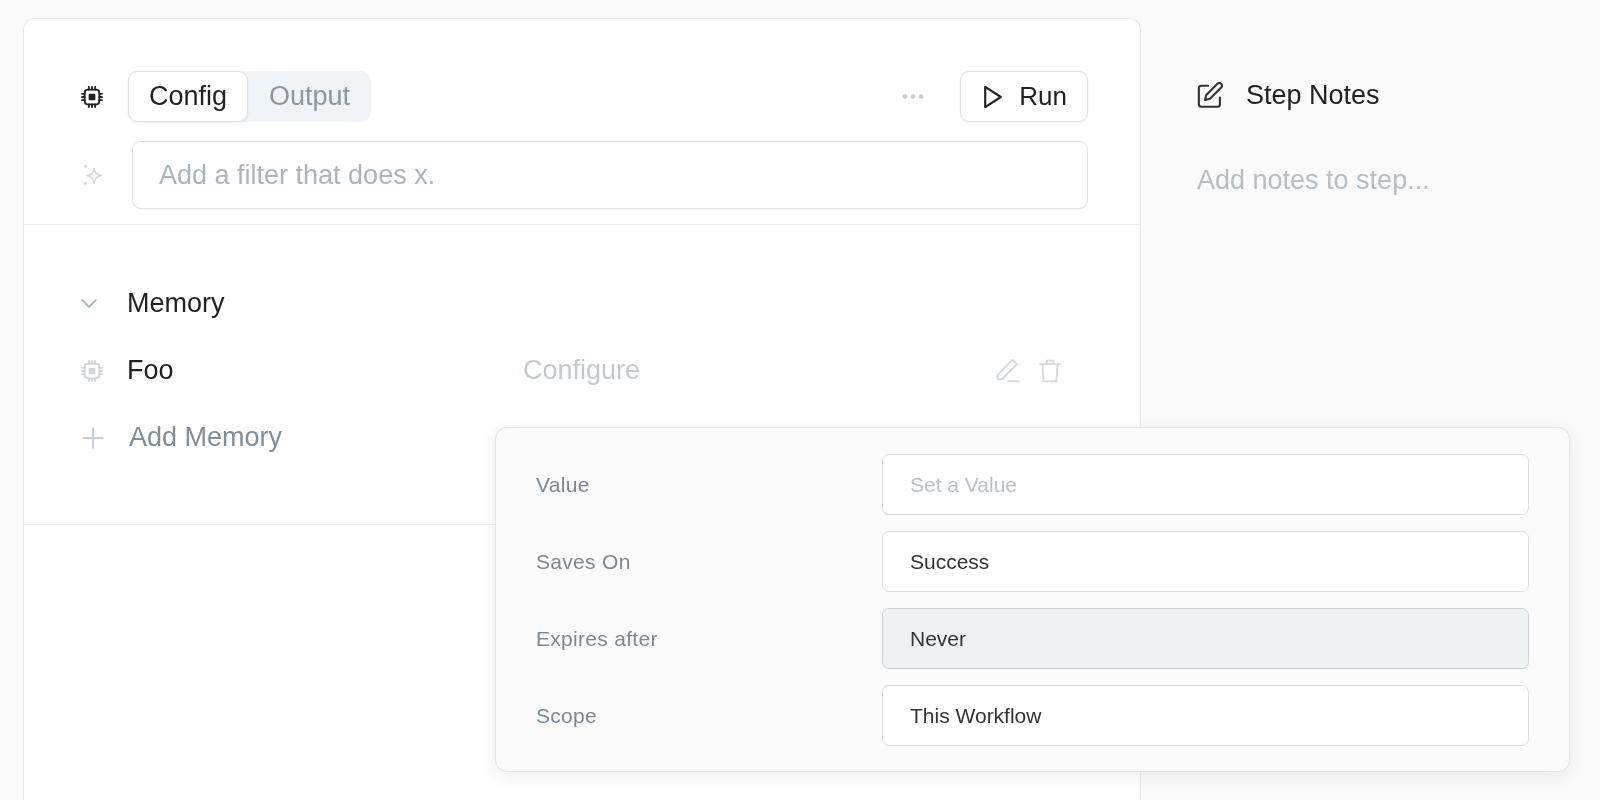 Image resolution: width=1600 pixels, height=800 pixels. What do you see at coordinates (597, 638) in the screenshot?
I see `field-label: Expires after` at bounding box center [597, 638].